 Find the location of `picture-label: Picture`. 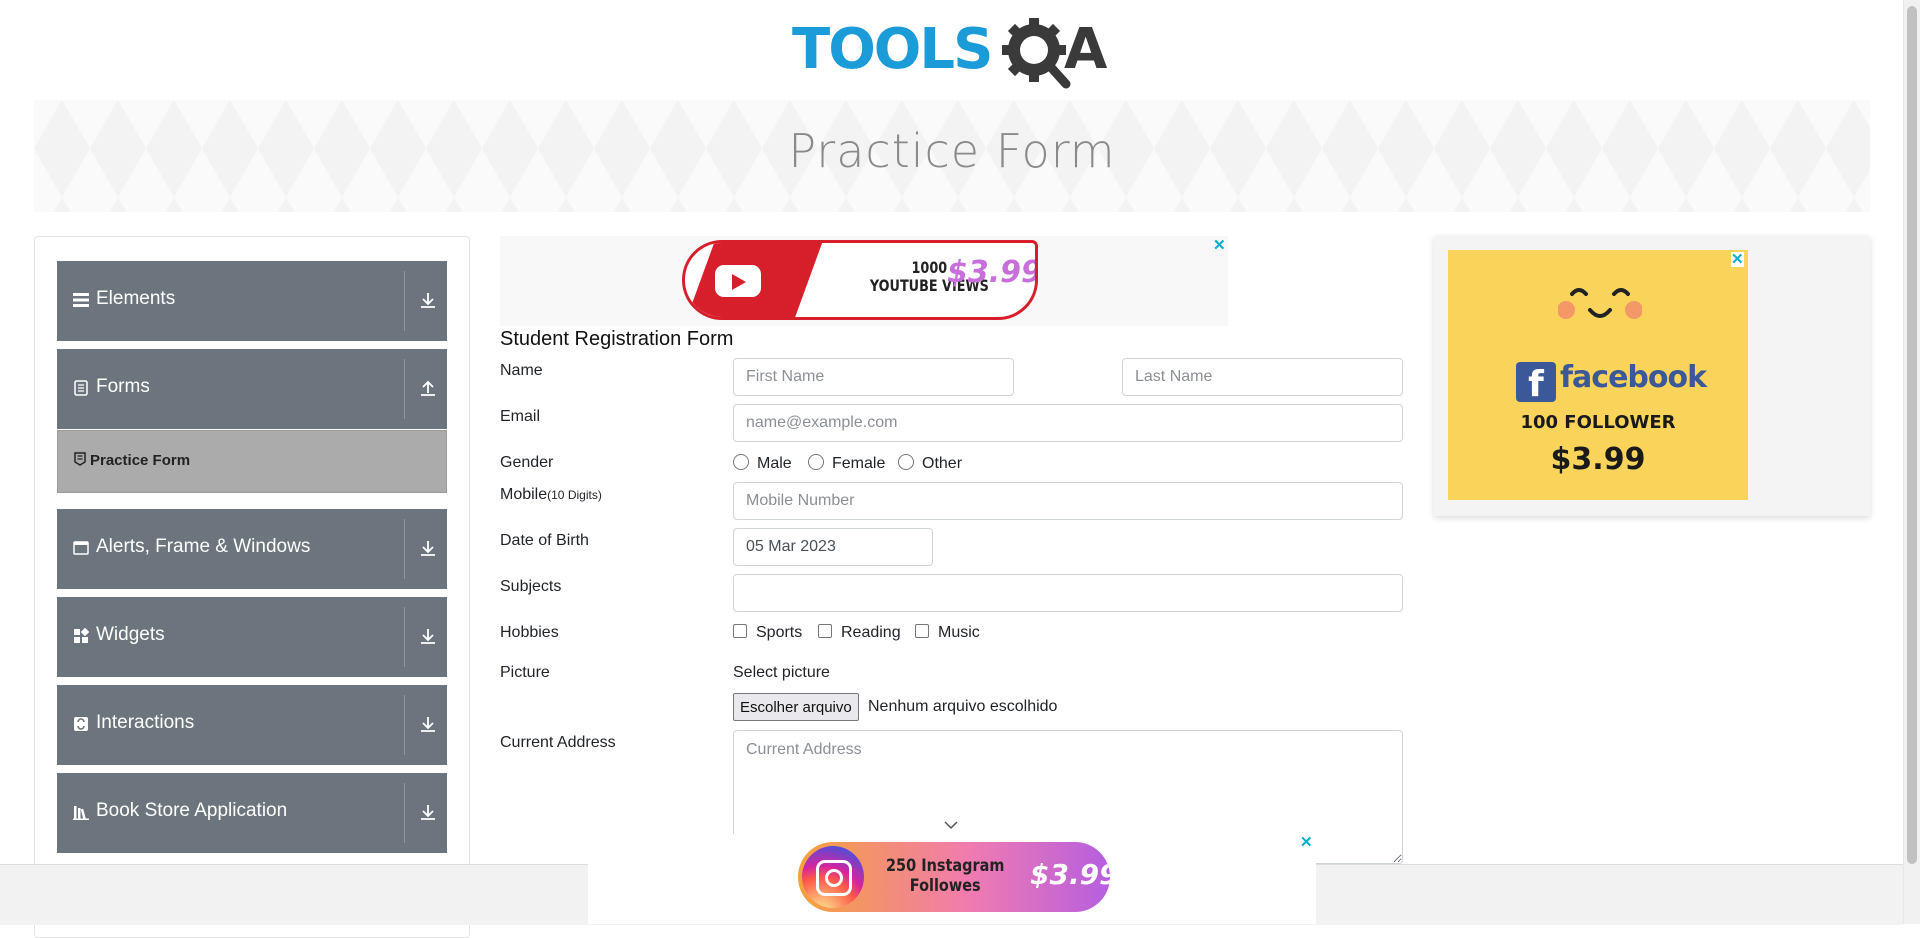

picture-label: Picture is located at coordinates (525, 672).